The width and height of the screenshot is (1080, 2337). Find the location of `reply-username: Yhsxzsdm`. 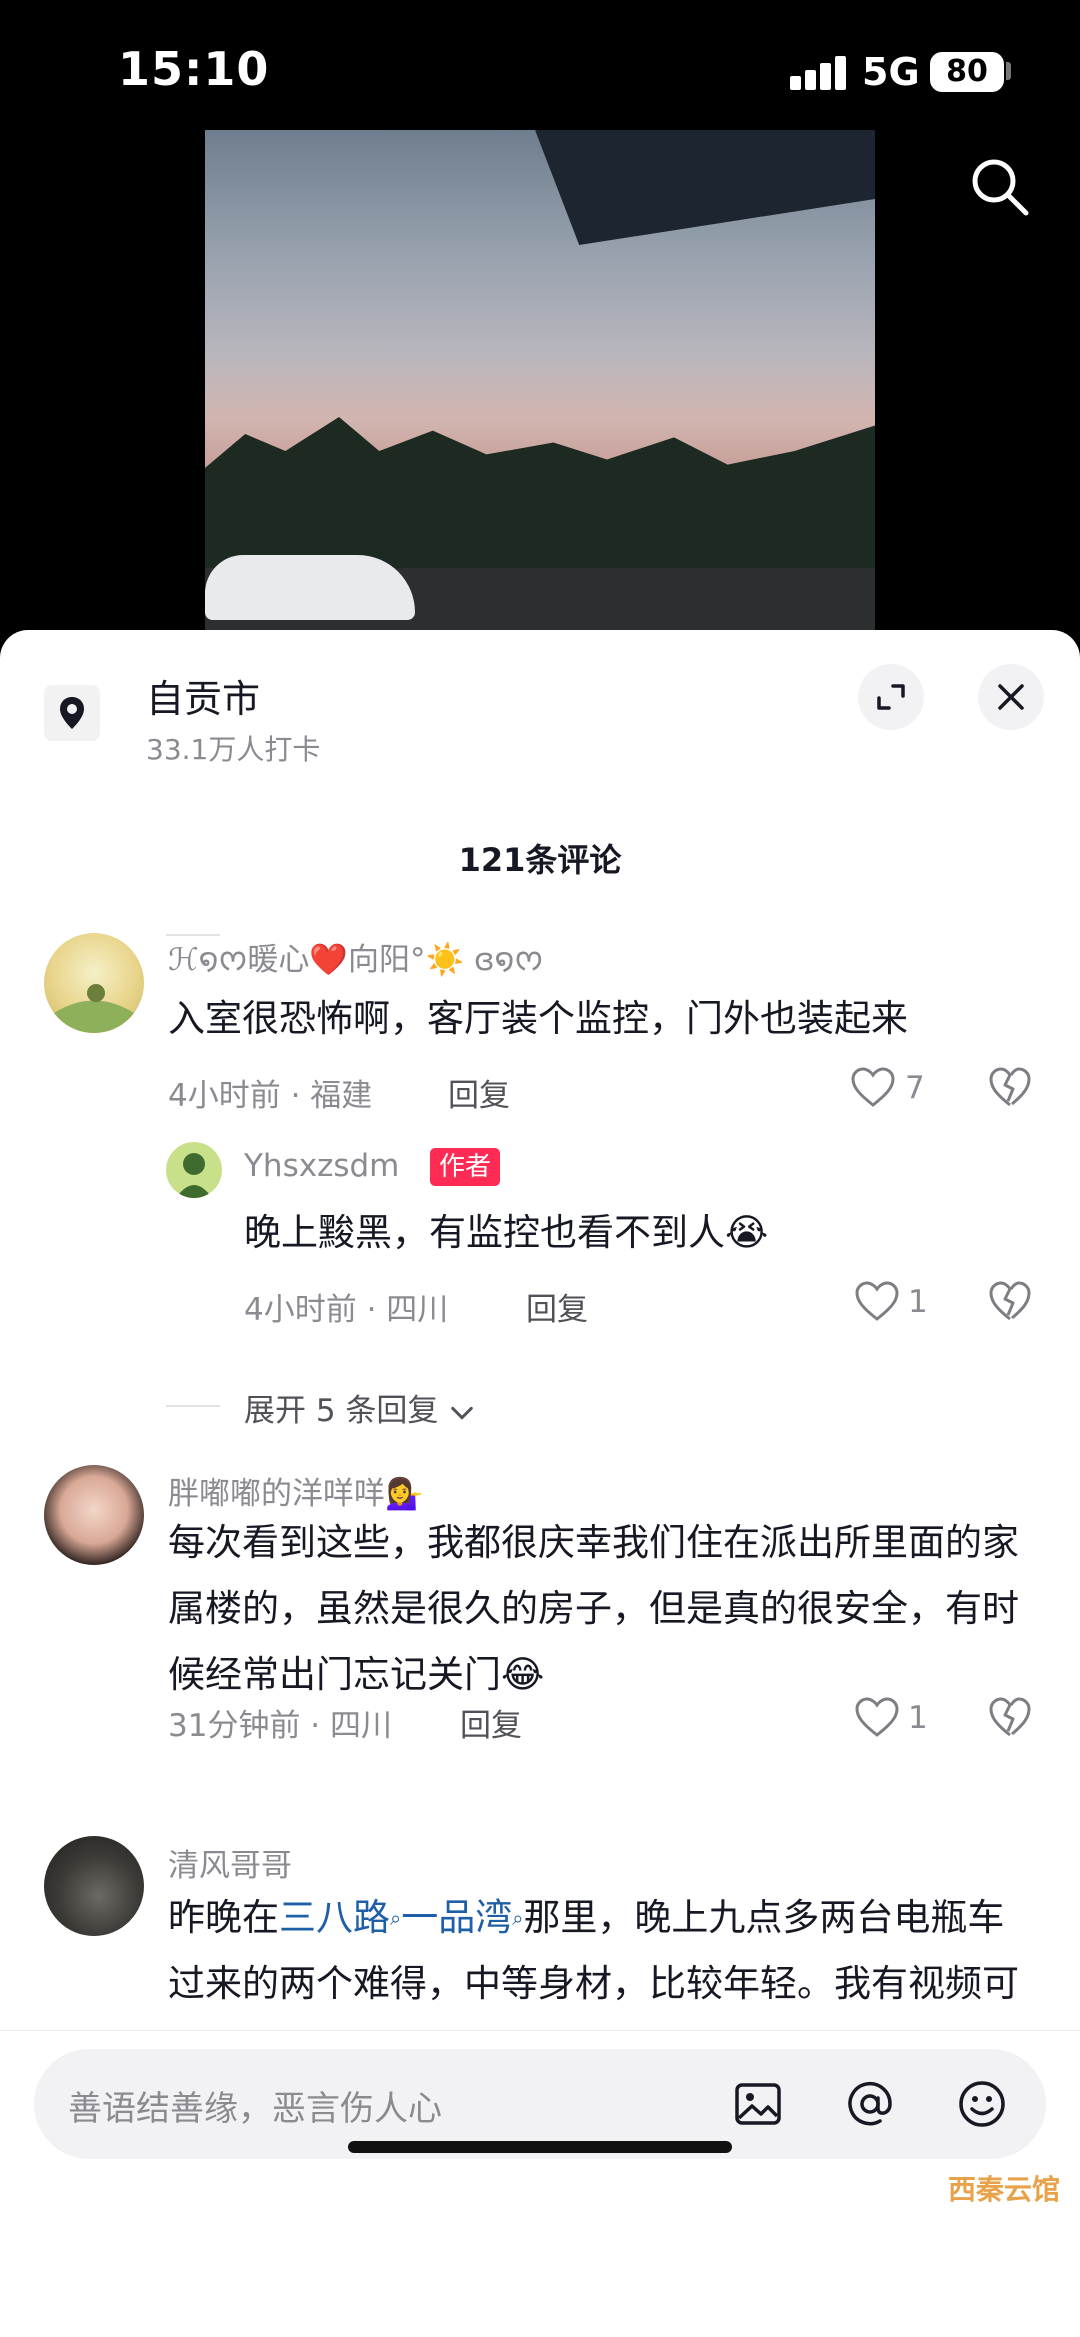

reply-username: Yhsxzsdm is located at coordinates (321, 1166).